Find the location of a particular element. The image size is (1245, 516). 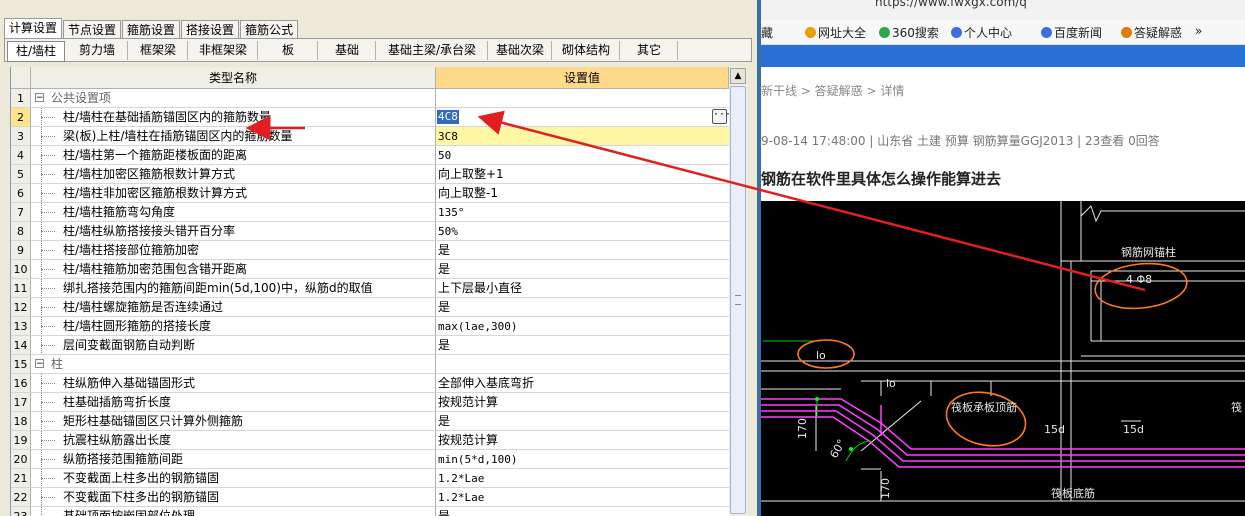

setting-value-cell: 全部伸入基底弯折 is located at coordinates (582, 383).